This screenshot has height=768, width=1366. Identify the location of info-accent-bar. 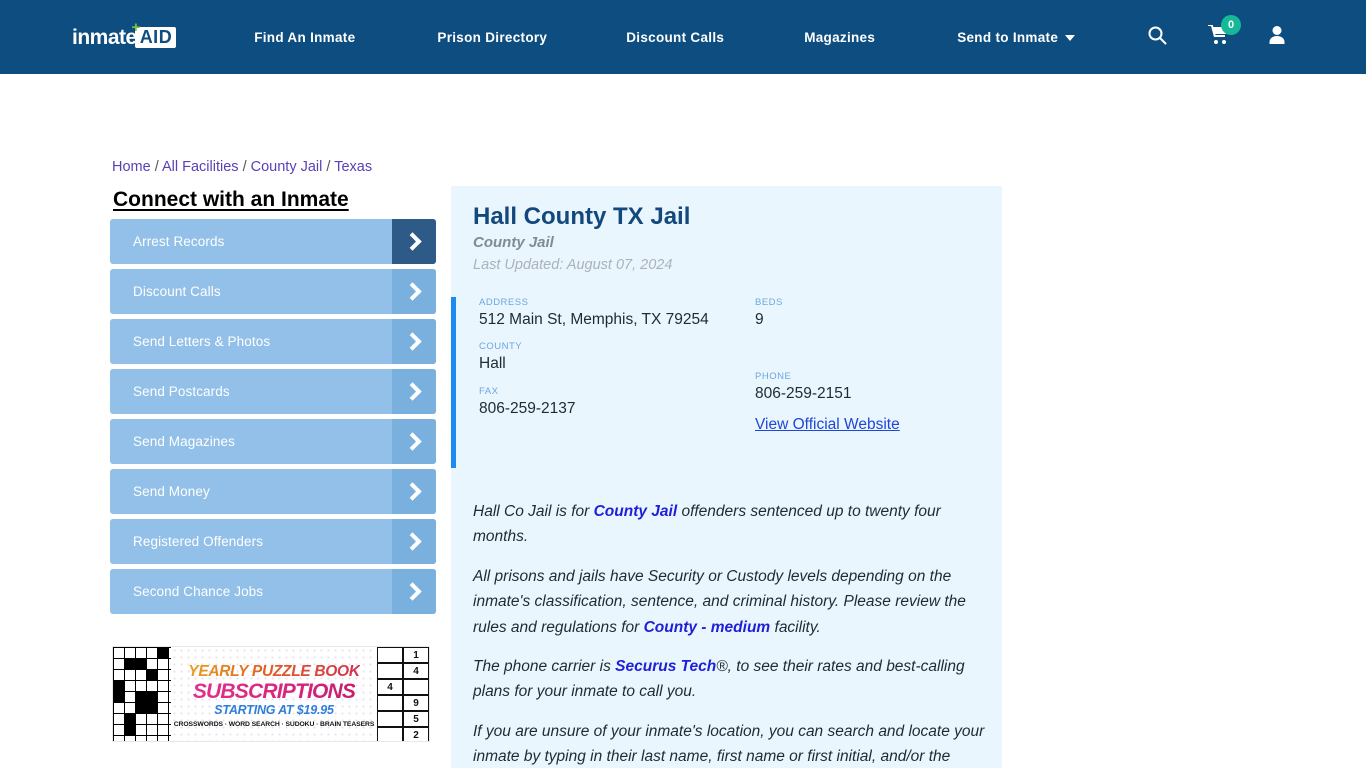
(453, 382).